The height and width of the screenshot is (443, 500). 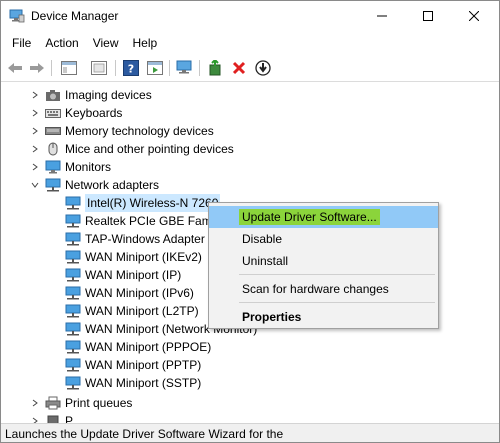 I want to click on help-icon: ?, so click(x=131, y=68).